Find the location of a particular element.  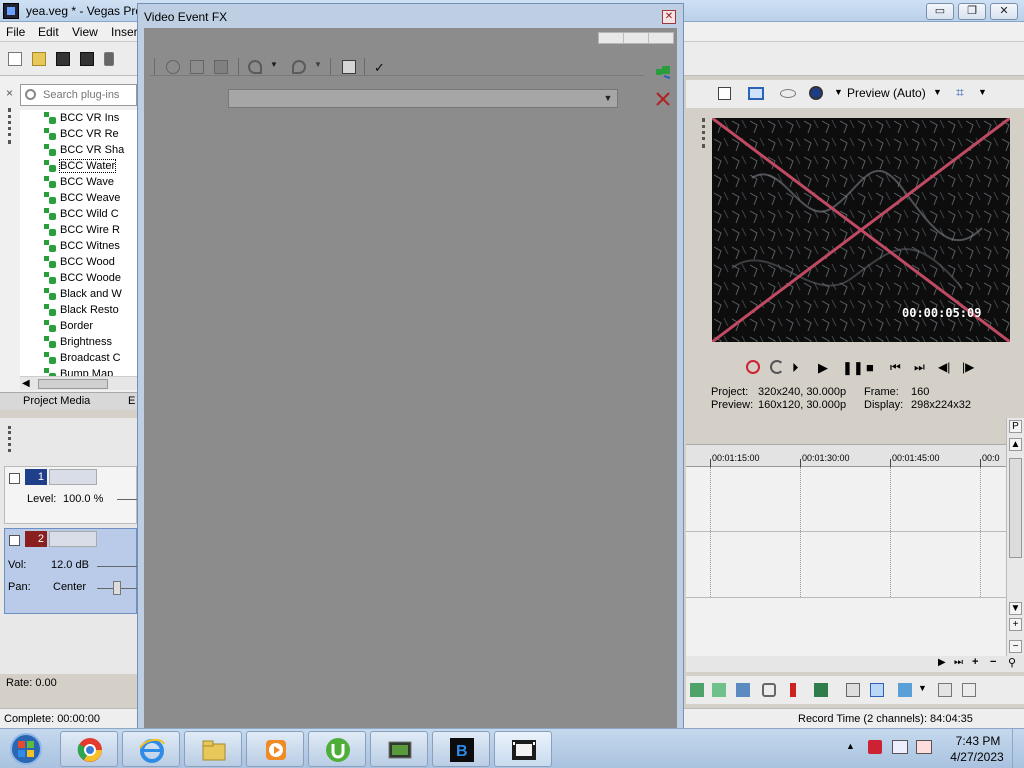

check-icon: ✓ is located at coordinates (381, 67).